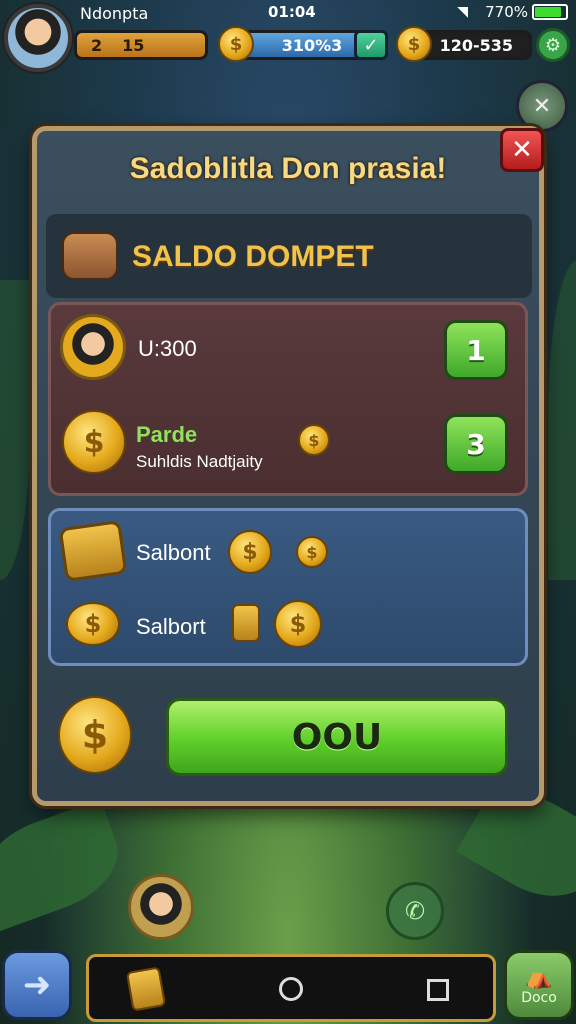 The height and width of the screenshot is (1024, 576). Describe the element at coordinates (167, 348) in the screenshot. I see `balance-text: U:300` at that location.